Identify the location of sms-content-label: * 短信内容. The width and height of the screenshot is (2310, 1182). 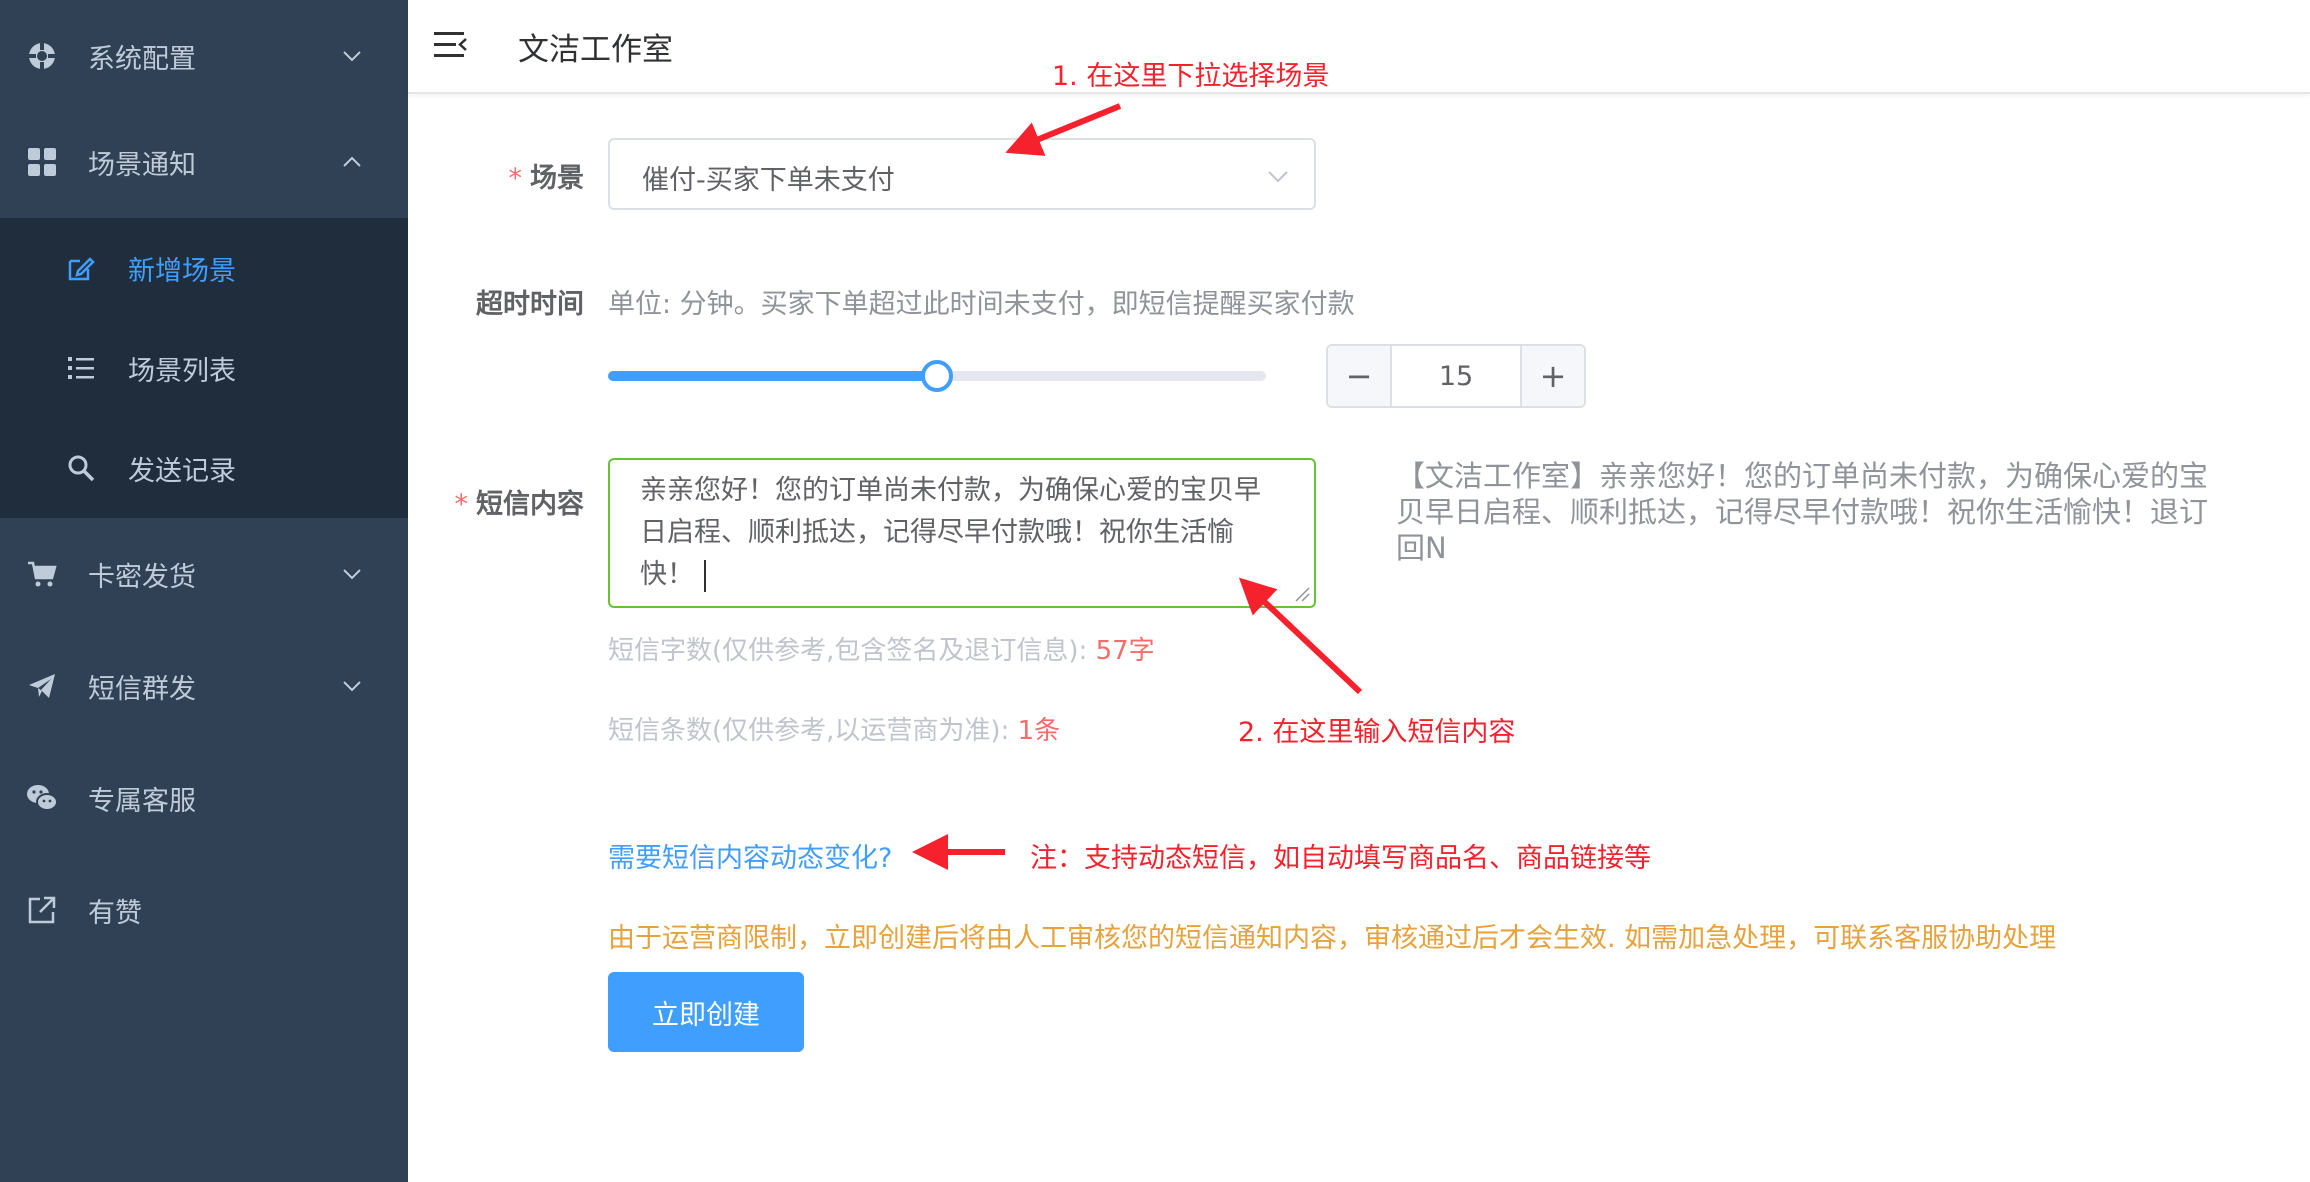
(519, 504).